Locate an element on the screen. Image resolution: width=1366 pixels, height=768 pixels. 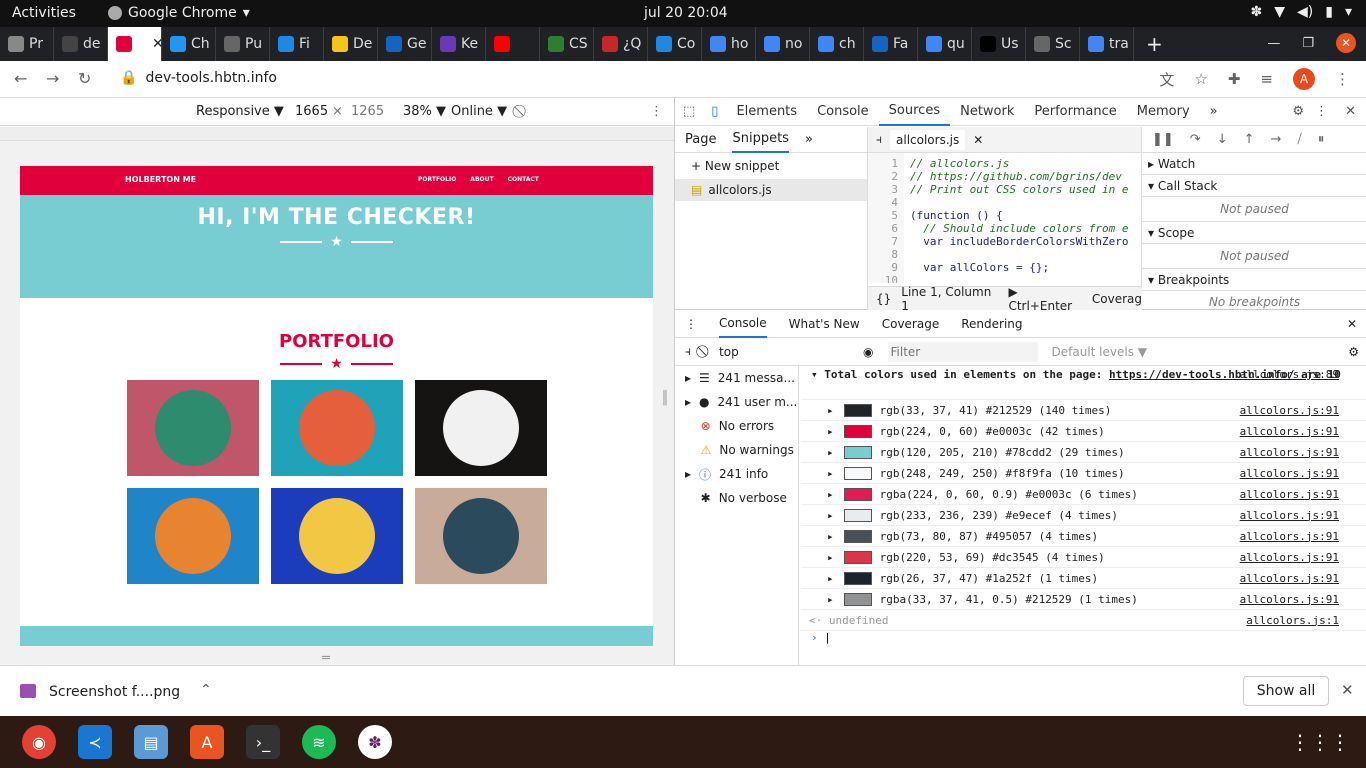
tab-network: Network is located at coordinates (987, 111).